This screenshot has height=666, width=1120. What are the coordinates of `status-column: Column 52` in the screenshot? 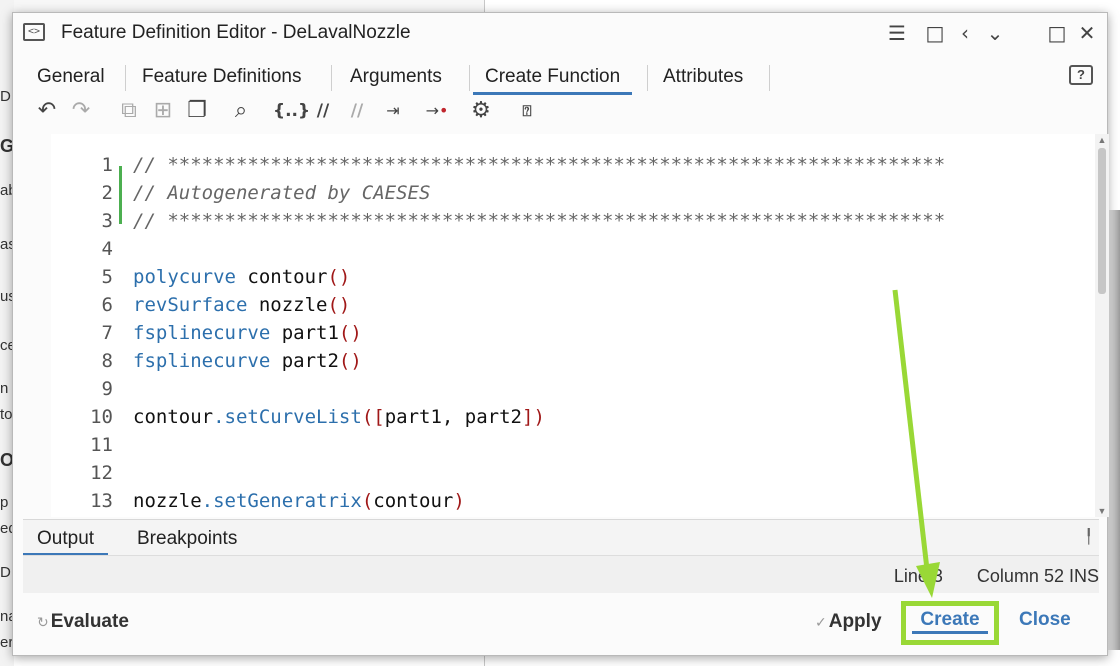 It's located at (1020, 576).